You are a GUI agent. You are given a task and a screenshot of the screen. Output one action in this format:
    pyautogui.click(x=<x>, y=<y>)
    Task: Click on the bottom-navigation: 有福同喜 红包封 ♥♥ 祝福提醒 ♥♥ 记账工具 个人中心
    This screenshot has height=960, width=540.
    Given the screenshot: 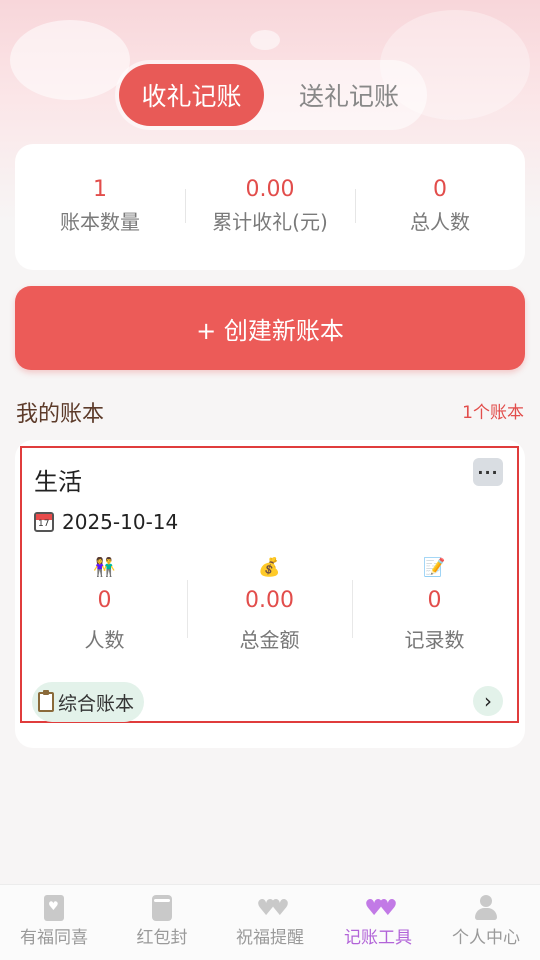 What is the action you would take?
    pyautogui.click(x=270, y=922)
    